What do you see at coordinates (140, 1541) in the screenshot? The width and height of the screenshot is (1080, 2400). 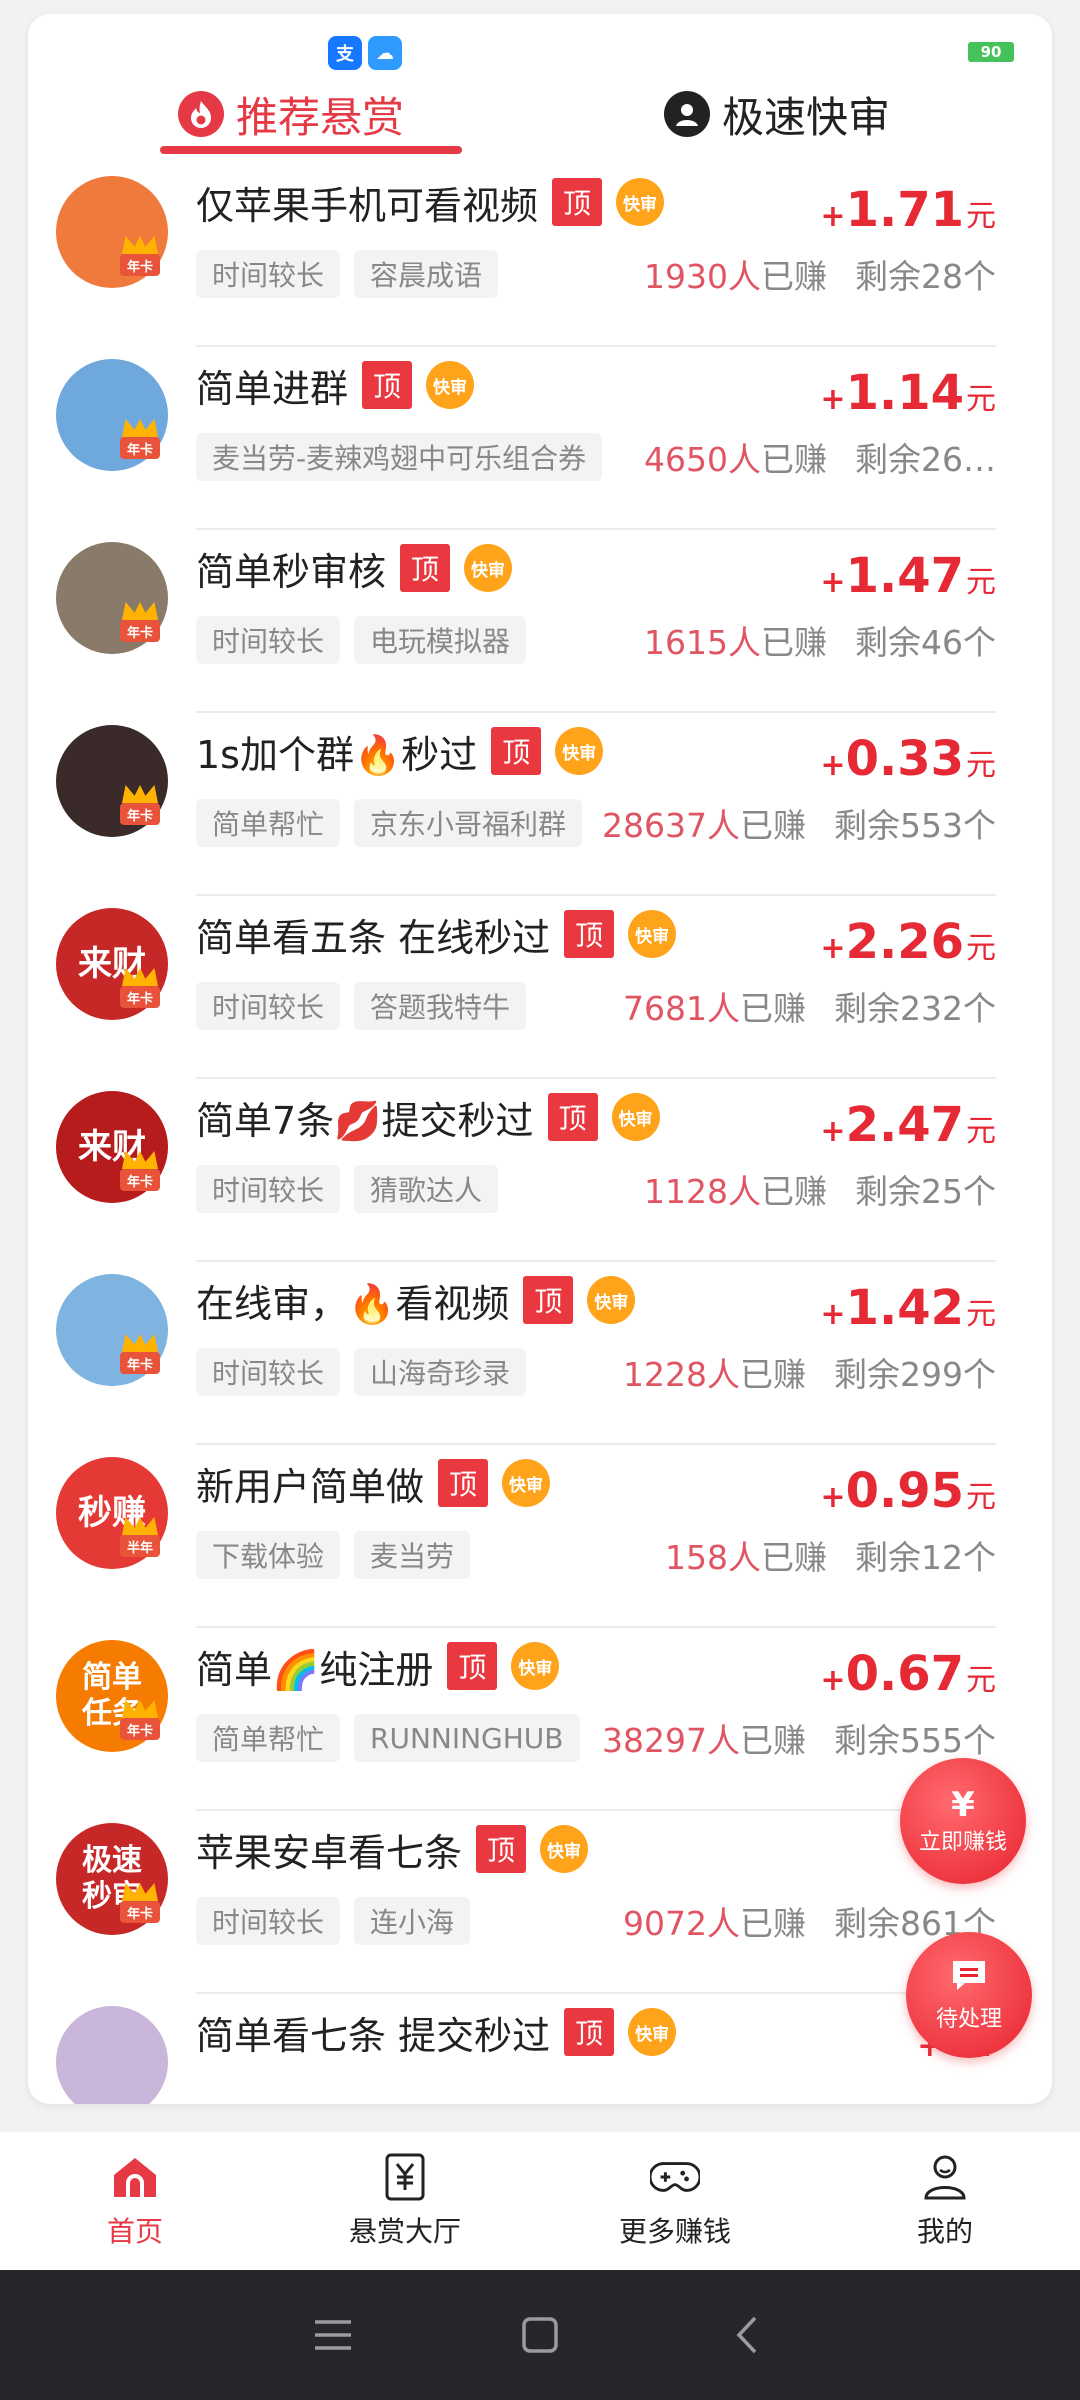 I see `year-card-badge: 半年` at bounding box center [140, 1541].